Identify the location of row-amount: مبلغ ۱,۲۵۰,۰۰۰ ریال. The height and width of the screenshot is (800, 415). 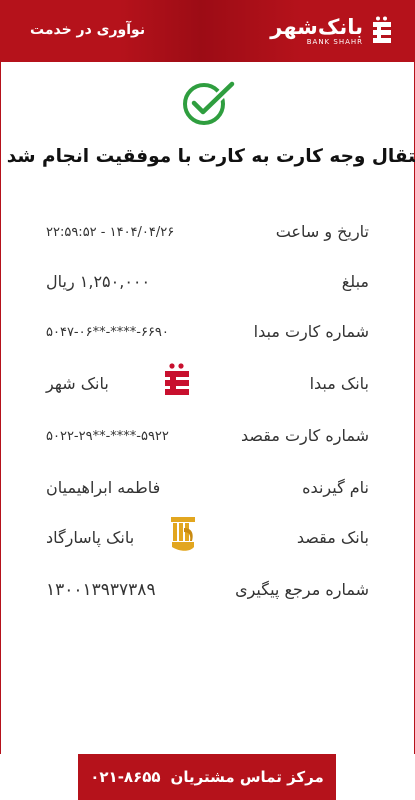
(207, 287).